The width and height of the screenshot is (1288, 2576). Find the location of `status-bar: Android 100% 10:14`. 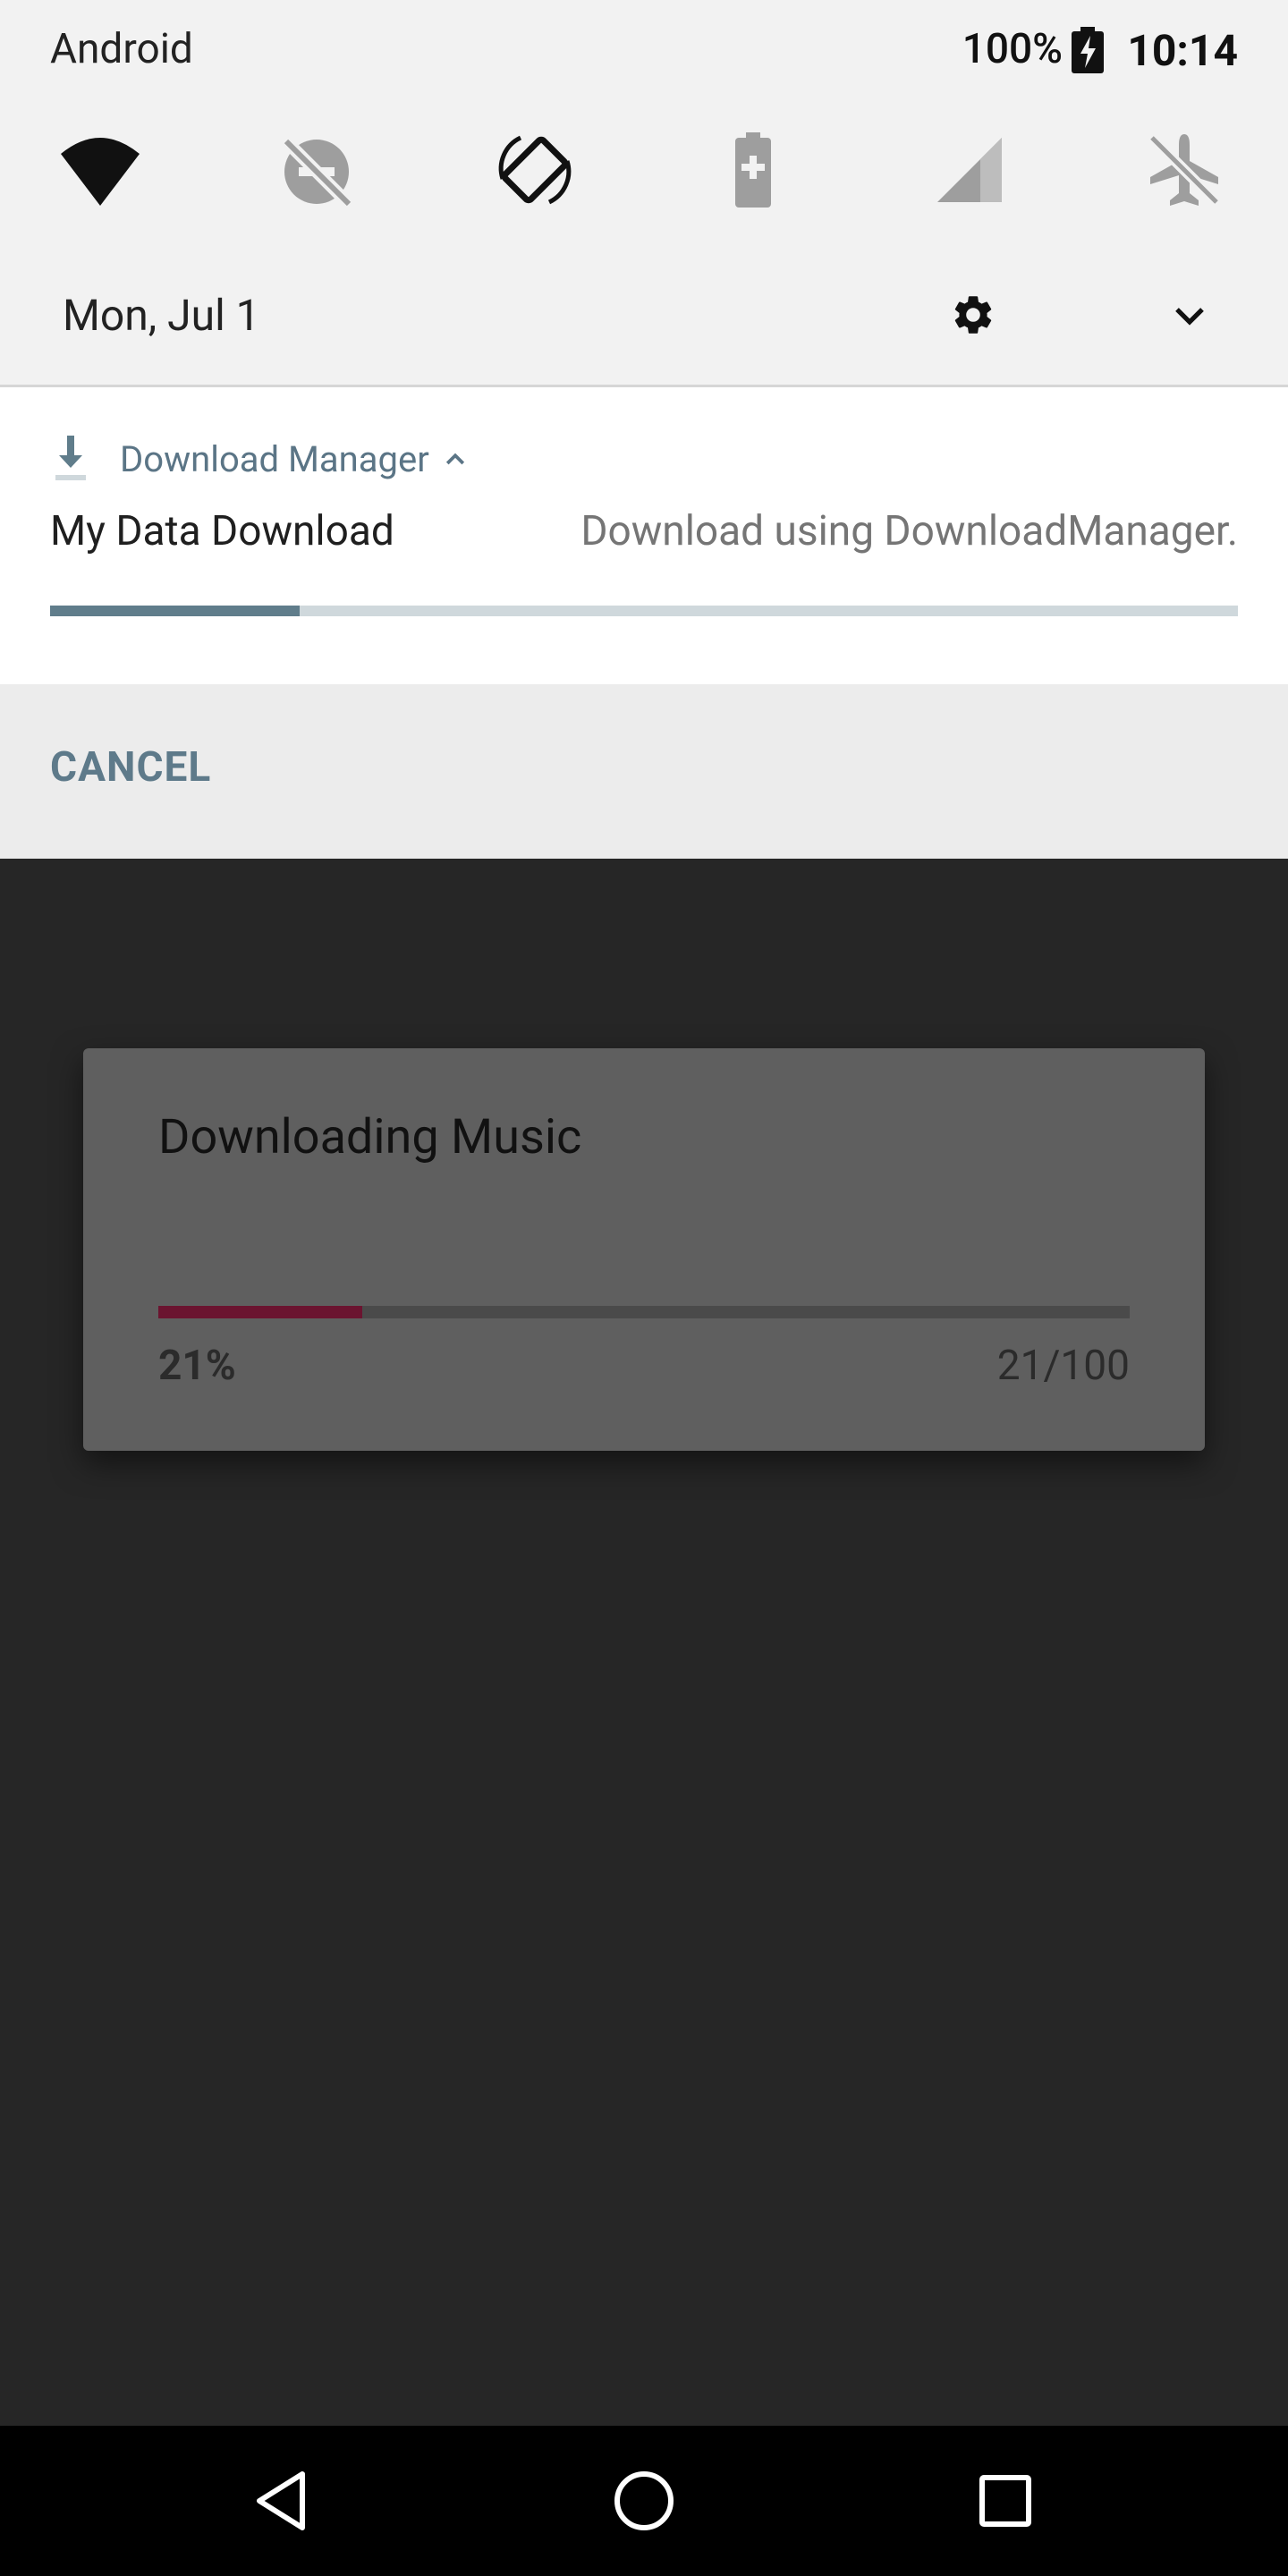

status-bar: Android 100% 10:14 is located at coordinates (644, 52).